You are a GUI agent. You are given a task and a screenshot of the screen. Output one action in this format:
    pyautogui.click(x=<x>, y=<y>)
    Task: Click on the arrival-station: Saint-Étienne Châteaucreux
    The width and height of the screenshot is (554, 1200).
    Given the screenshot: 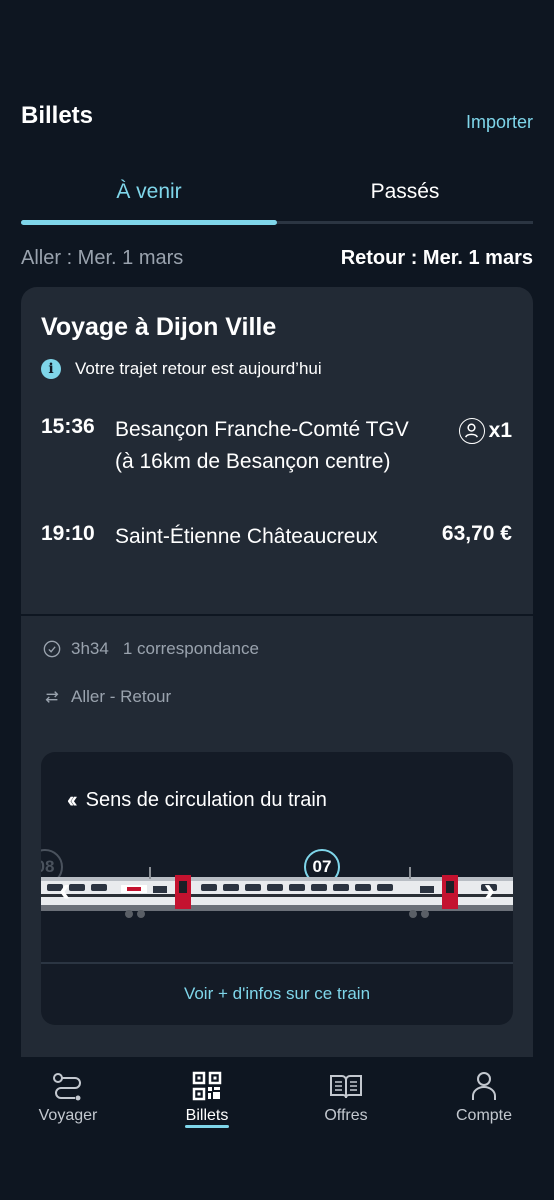 What is the action you would take?
    pyautogui.click(x=246, y=536)
    